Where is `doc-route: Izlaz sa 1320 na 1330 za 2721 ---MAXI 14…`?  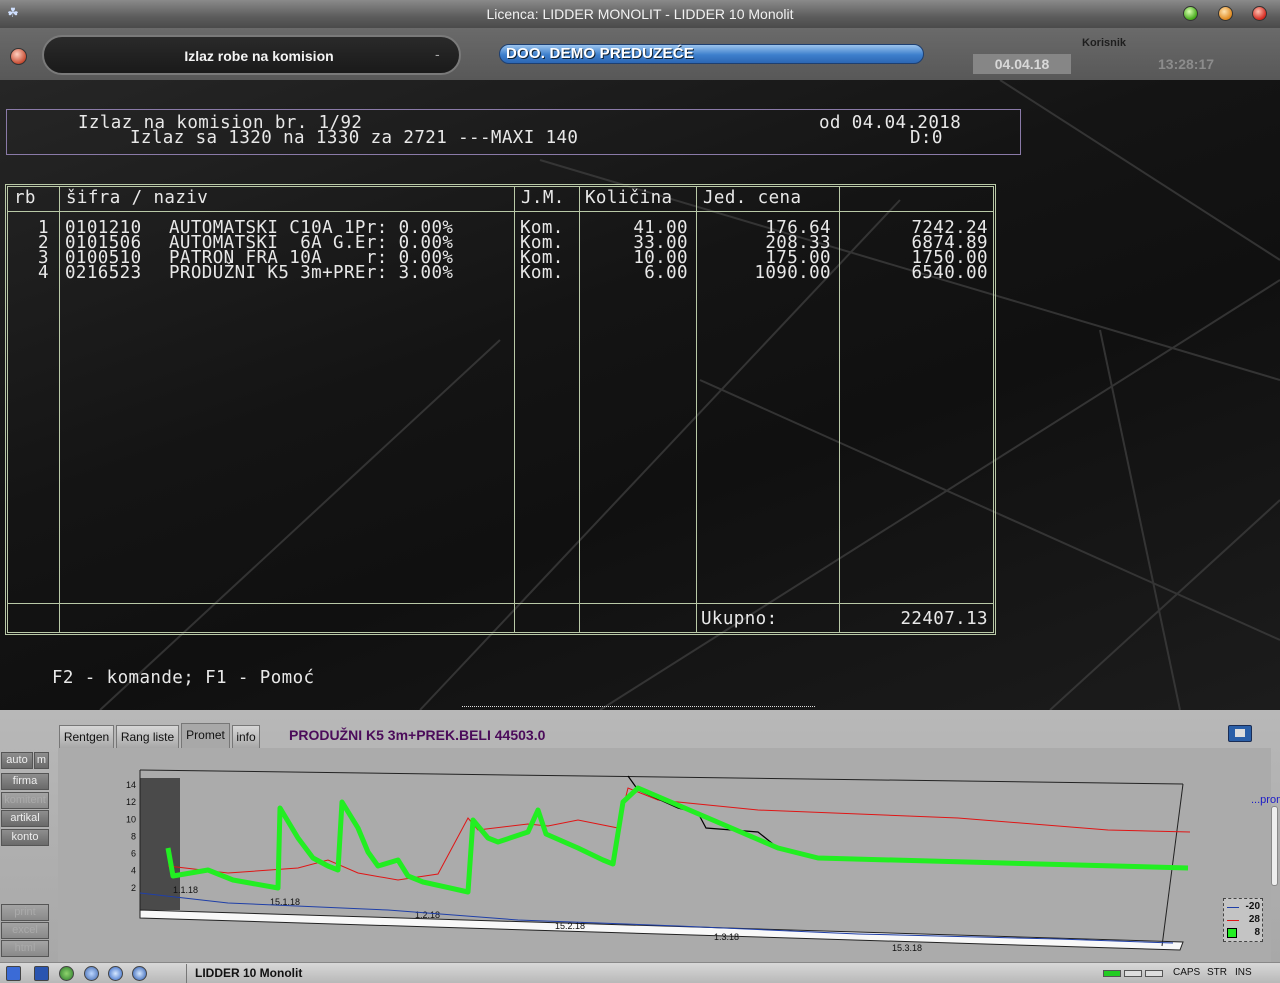 doc-route: Izlaz sa 1320 na 1330 za 2721 ---MAXI 14… is located at coordinates (354, 138).